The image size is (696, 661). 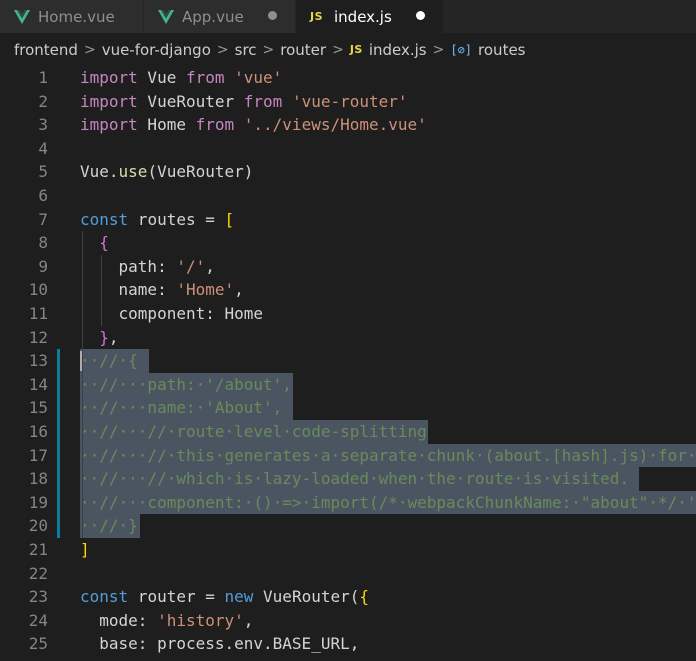 What do you see at coordinates (133, 172) in the screenshot?
I see `code-token: use` at bounding box center [133, 172].